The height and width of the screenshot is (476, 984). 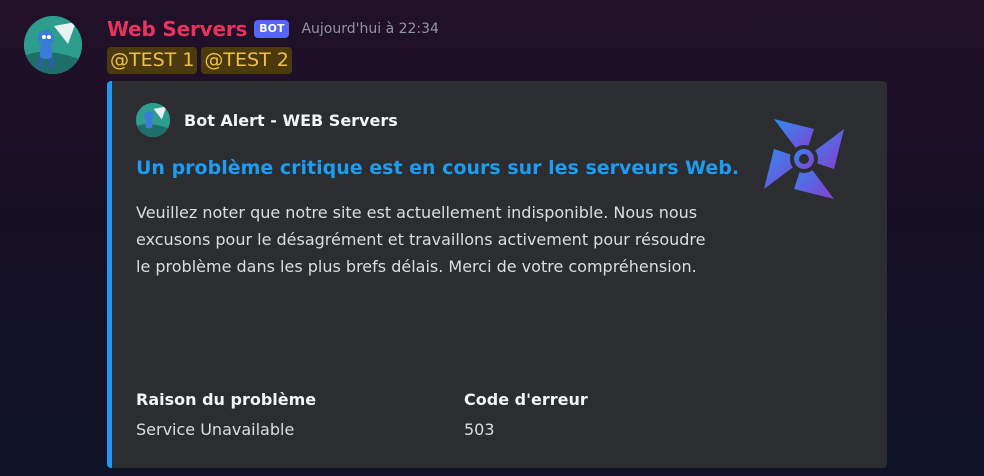 What do you see at coordinates (226, 399) in the screenshot?
I see `field-reason-name: Raison du problème` at bounding box center [226, 399].